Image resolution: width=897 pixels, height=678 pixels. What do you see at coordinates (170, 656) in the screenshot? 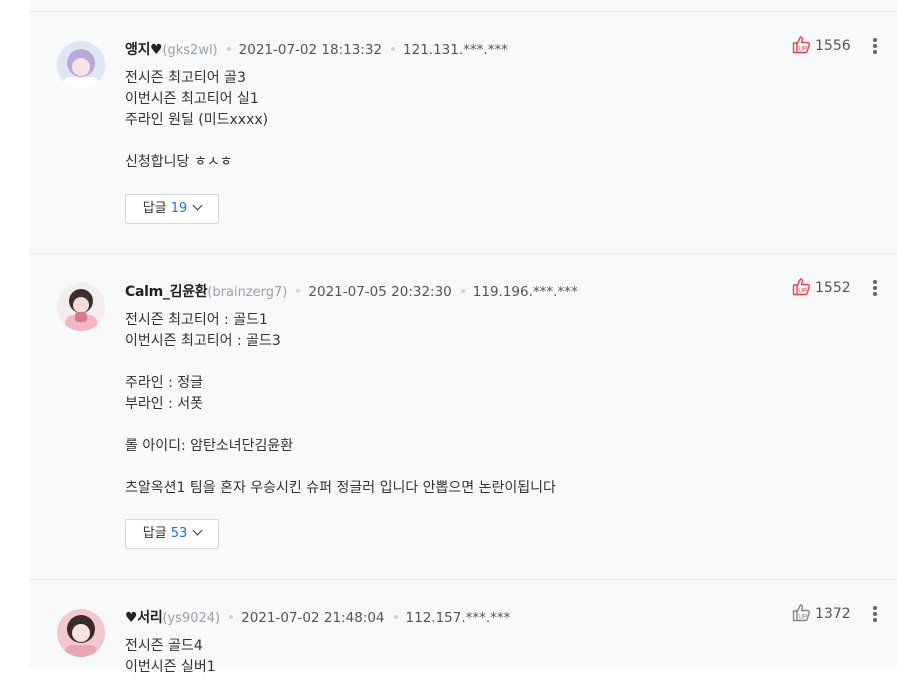
I see `comment-text: 전시즌 골드4 이번시즌 실버1` at bounding box center [170, 656].